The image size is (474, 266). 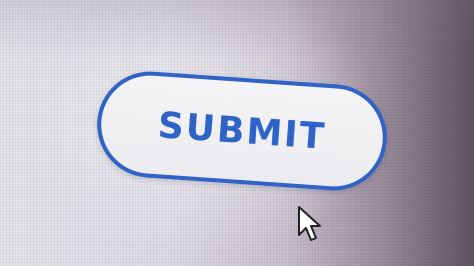 I want to click on submit-button-label: SUBMIT, so click(x=242, y=131).